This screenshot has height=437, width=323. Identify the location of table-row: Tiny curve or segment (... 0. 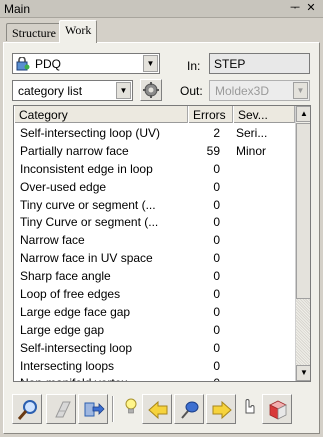
(154, 205).